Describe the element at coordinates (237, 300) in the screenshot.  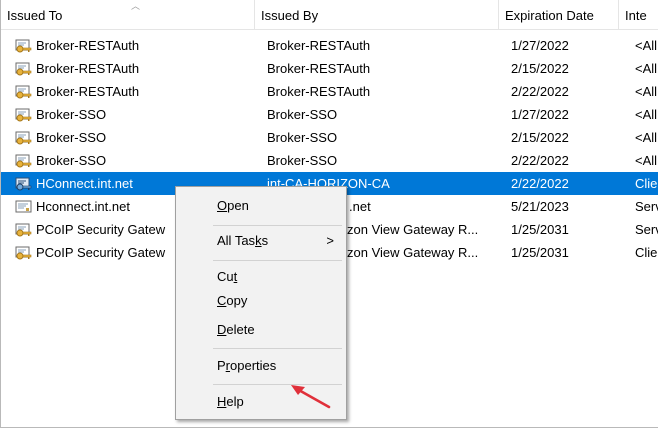
I see `menu-label-part: opy` at that location.